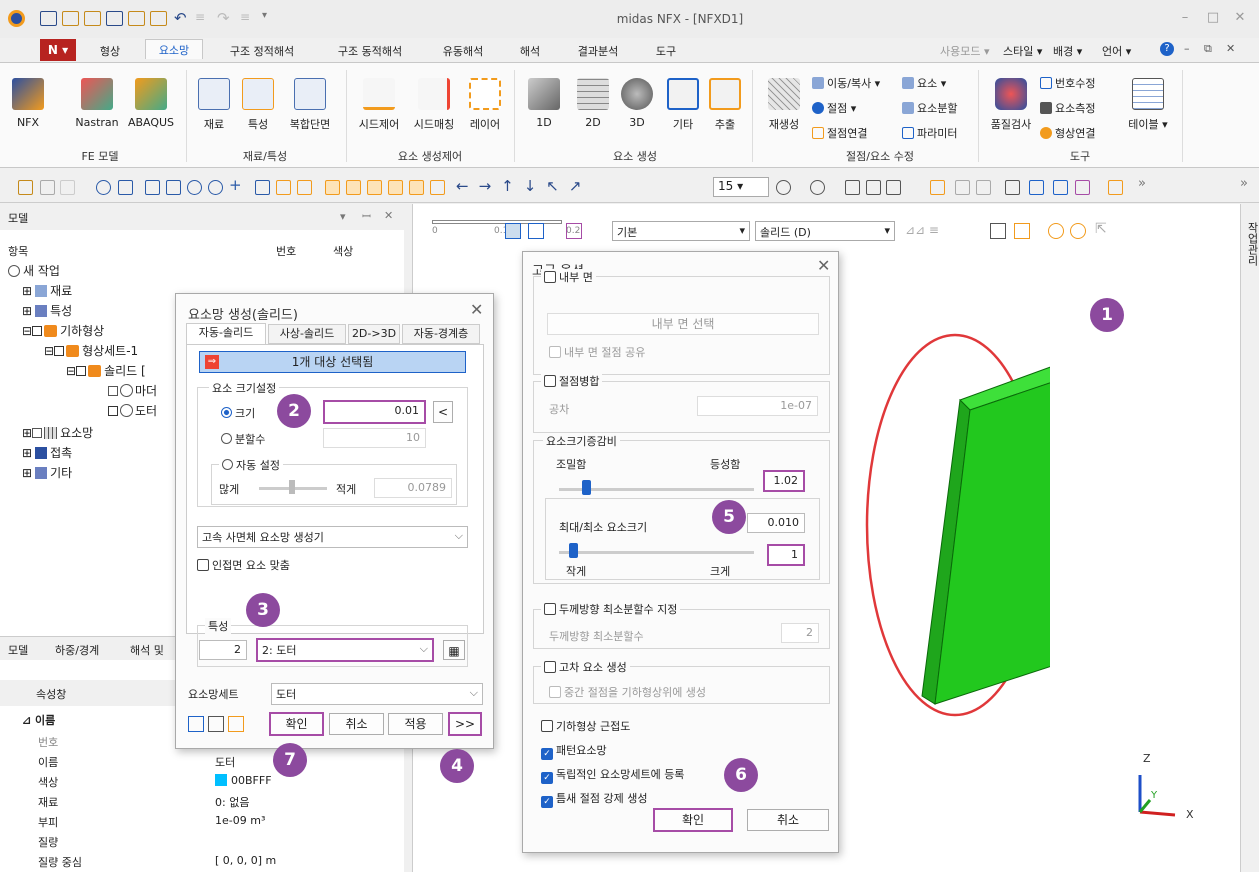 The height and width of the screenshot is (872, 1259). What do you see at coordinates (48, 18) in the screenshot?
I see `new-file-icon` at bounding box center [48, 18].